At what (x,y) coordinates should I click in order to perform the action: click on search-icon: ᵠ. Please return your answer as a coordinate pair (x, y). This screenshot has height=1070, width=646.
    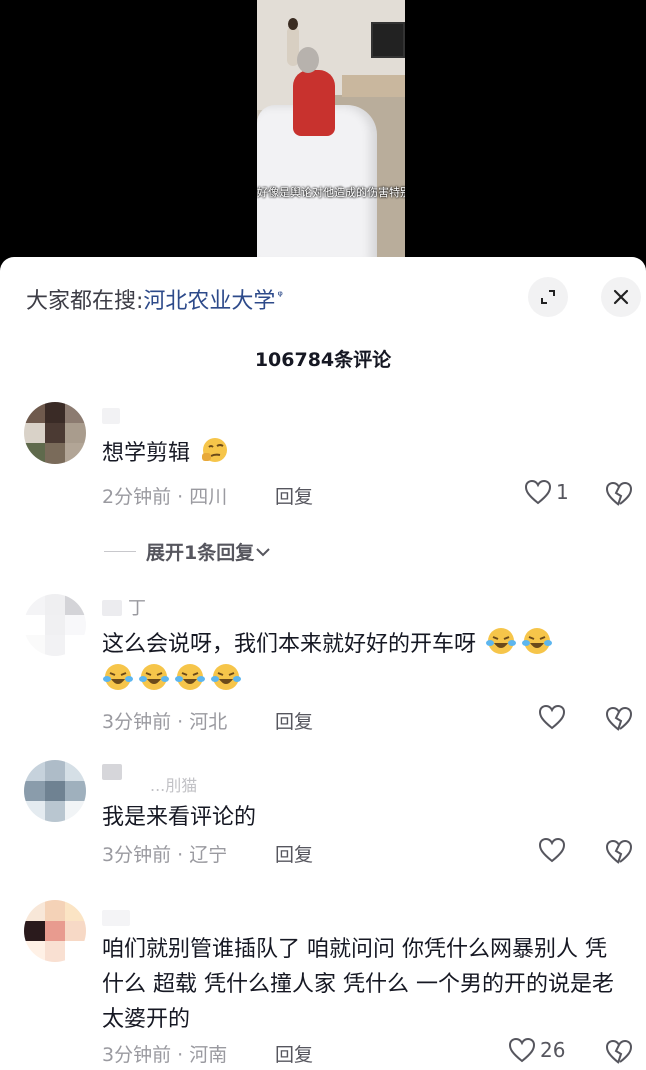
    Looking at the image, I should click on (280, 296).